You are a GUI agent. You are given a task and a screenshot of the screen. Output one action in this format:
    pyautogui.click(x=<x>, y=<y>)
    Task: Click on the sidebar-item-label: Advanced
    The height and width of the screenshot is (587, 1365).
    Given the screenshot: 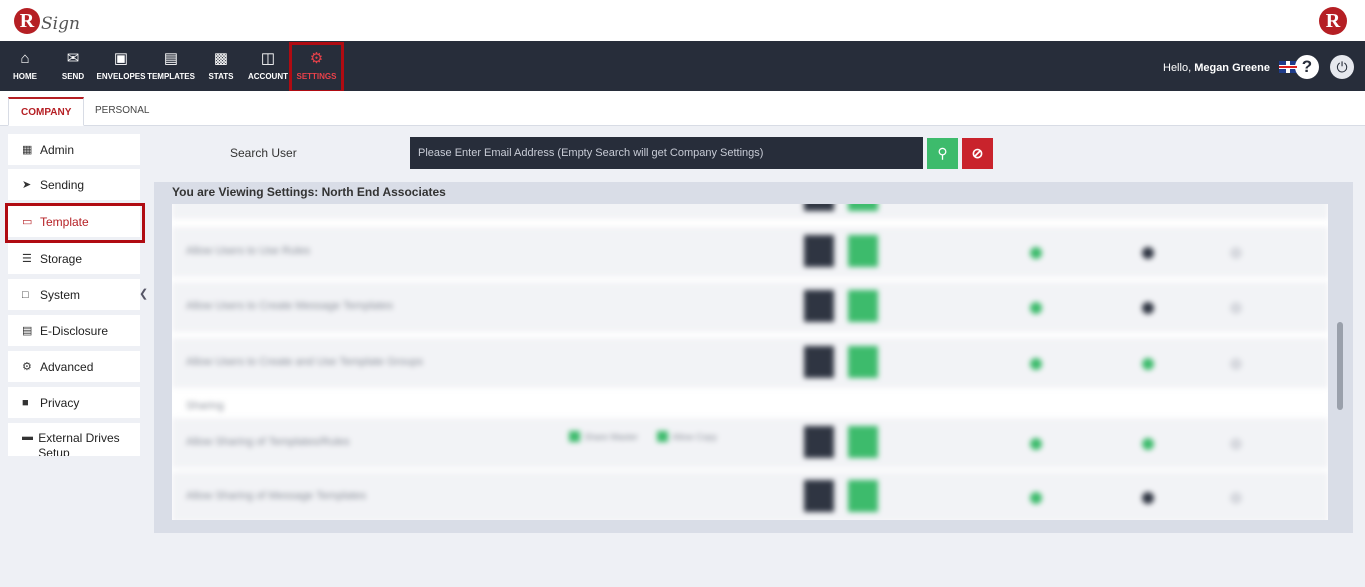 What is the action you would take?
    pyautogui.click(x=67, y=366)
    